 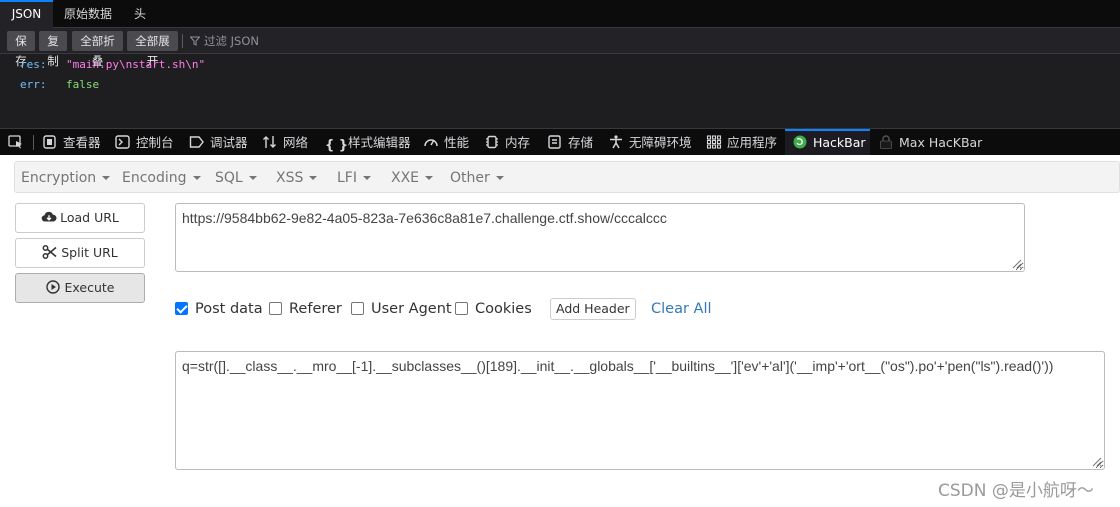 I want to click on watermark: CSDN @是小航呀～, so click(x=1016, y=491).